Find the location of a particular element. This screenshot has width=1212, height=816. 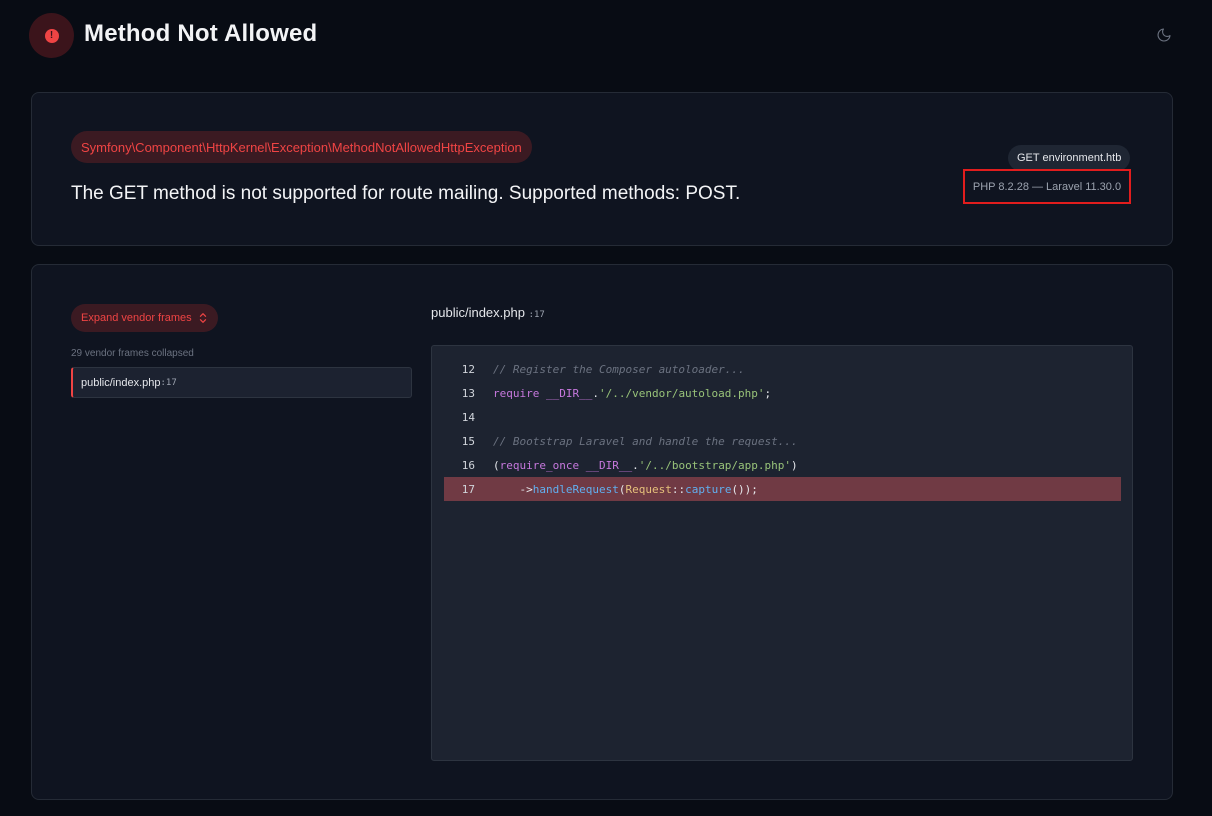

code-file-path: public/index.php :17 is located at coordinates (488, 312).